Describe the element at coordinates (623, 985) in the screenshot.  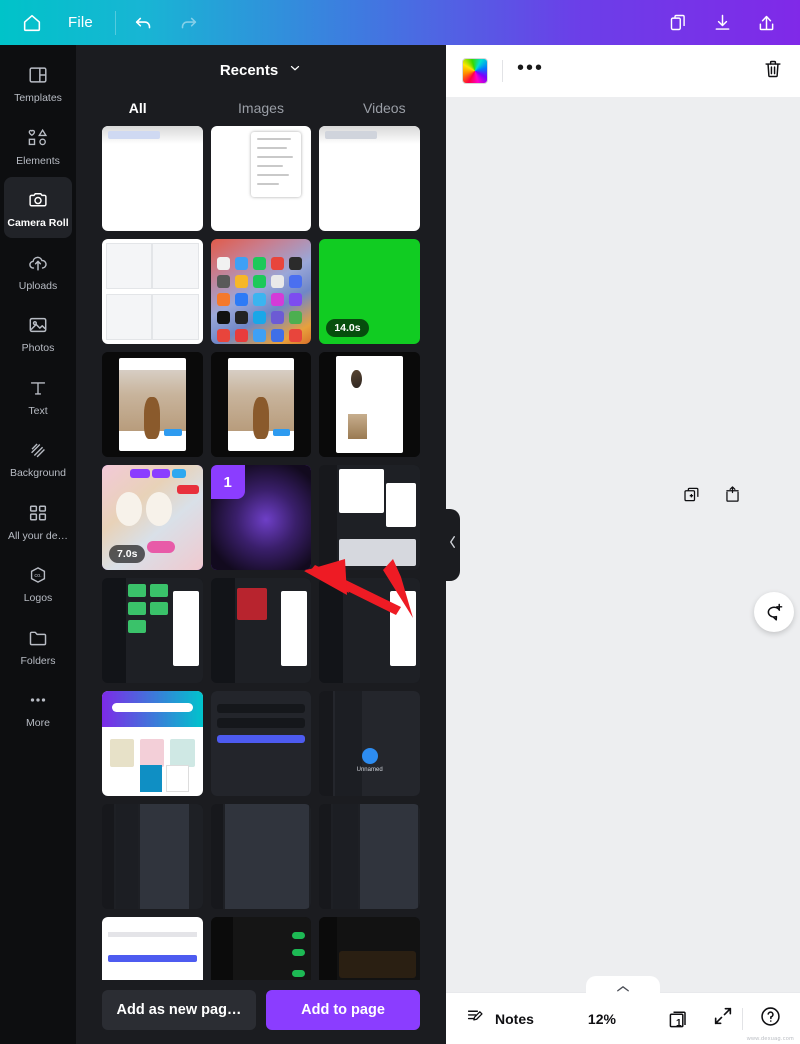
I see `expand-panel-handle` at that location.